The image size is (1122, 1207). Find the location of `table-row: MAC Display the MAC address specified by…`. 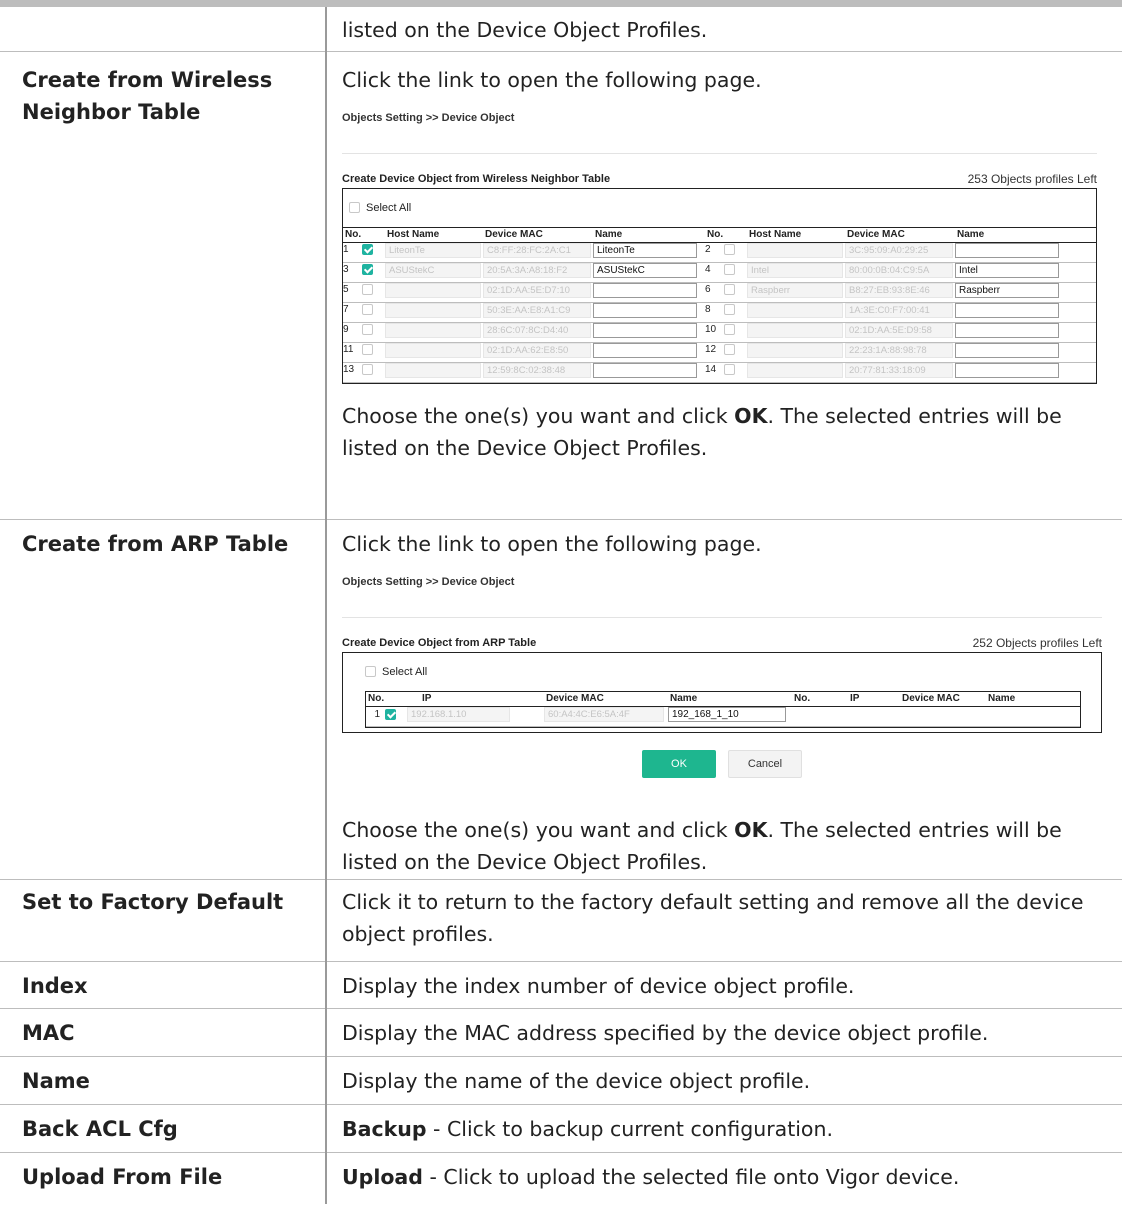

table-row: MAC Display the MAC address specified by… is located at coordinates (561, 1032).